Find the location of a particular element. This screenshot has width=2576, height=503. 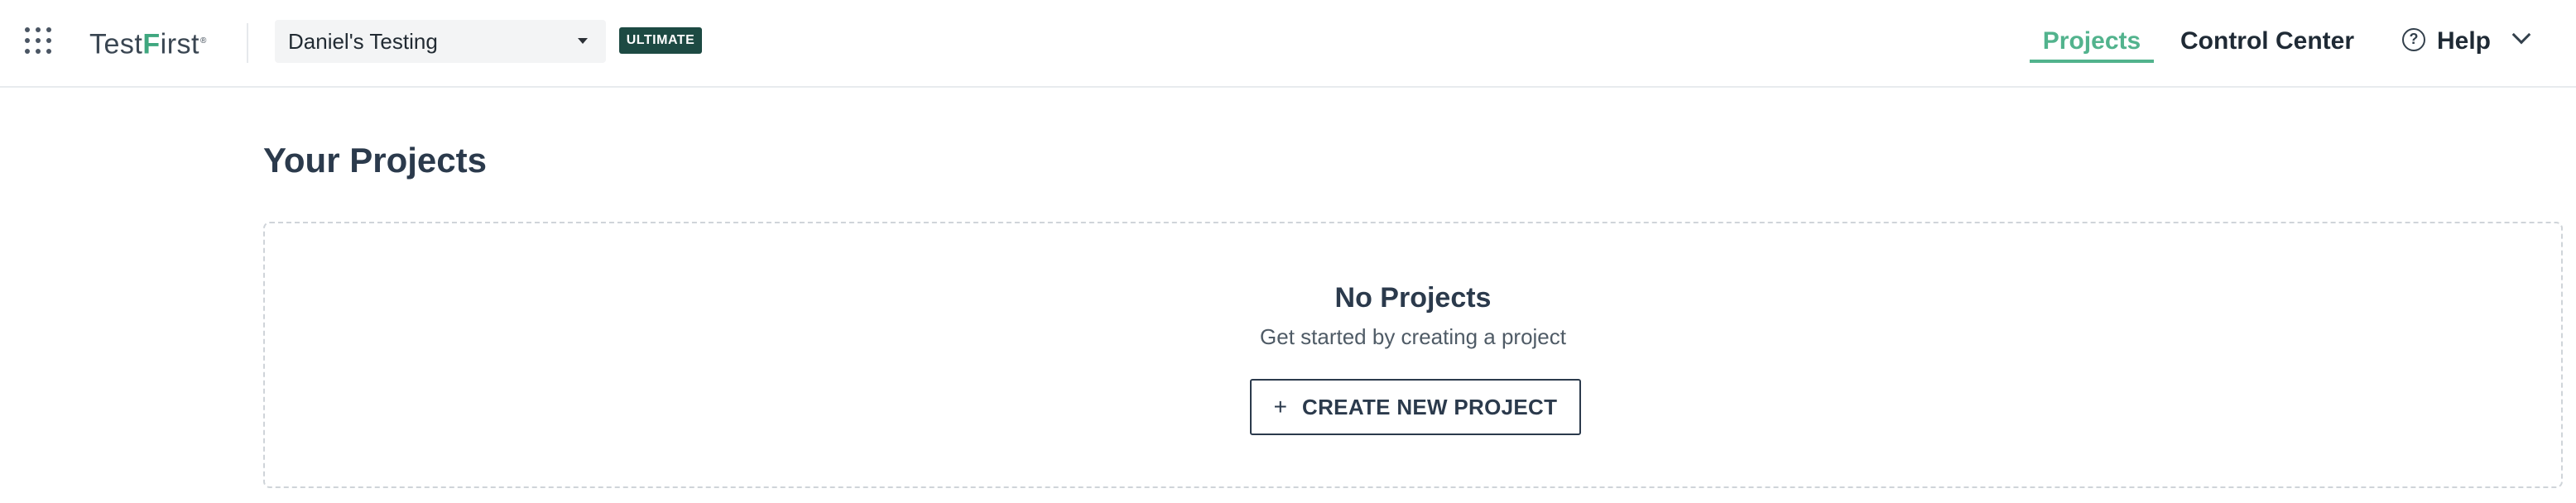

create-new-project-button: + CREATE NEW PROJECT is located at coordinates (1415, 407).